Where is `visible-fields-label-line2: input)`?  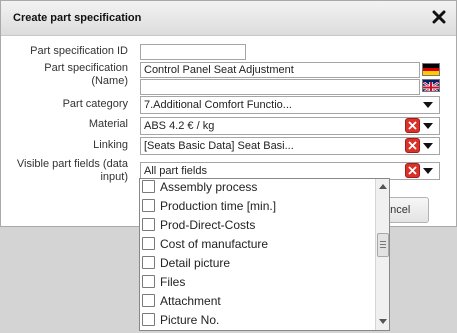 visible-fields-label-line2: input) is located at coordinates (114, 177).